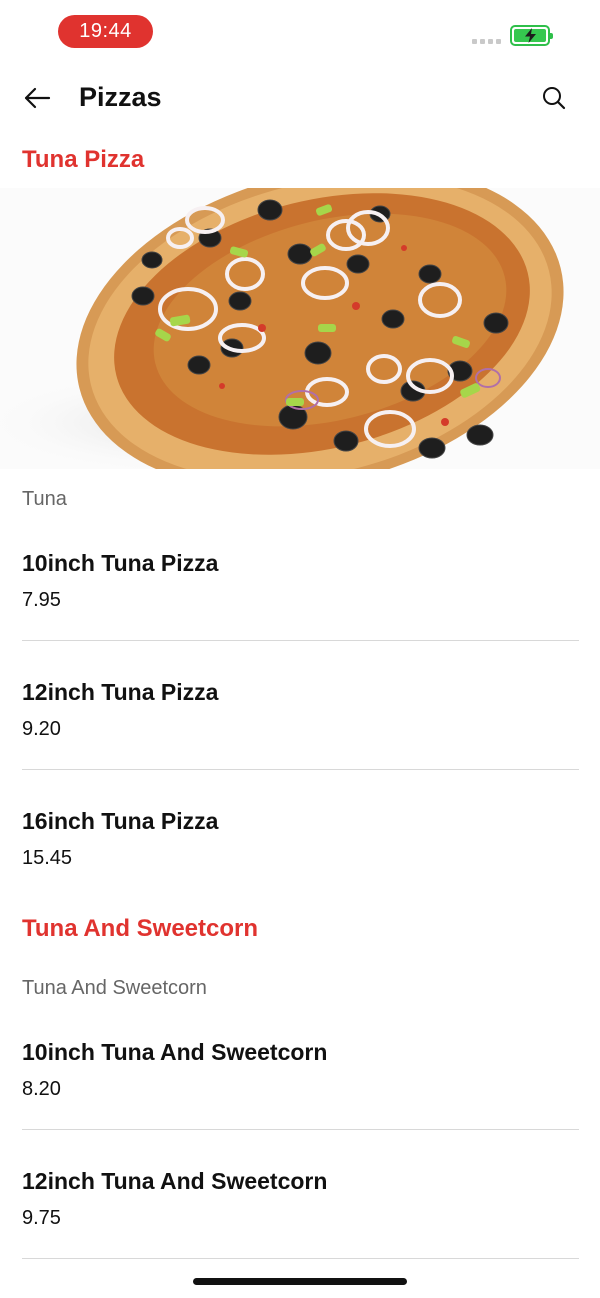  What do you see at coordinates (300, 99) in the screenshot?
I see `app-header: Pizzas` at bounding box center [300, 99].